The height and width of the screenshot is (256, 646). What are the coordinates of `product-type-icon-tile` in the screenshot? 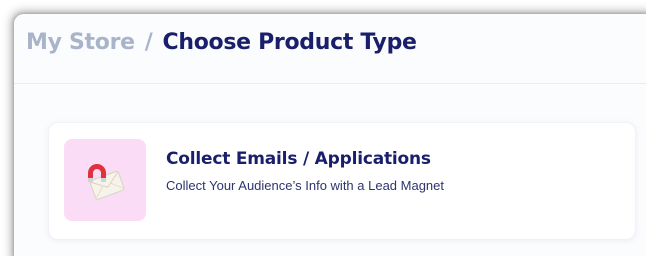 It's located at (105, 180).